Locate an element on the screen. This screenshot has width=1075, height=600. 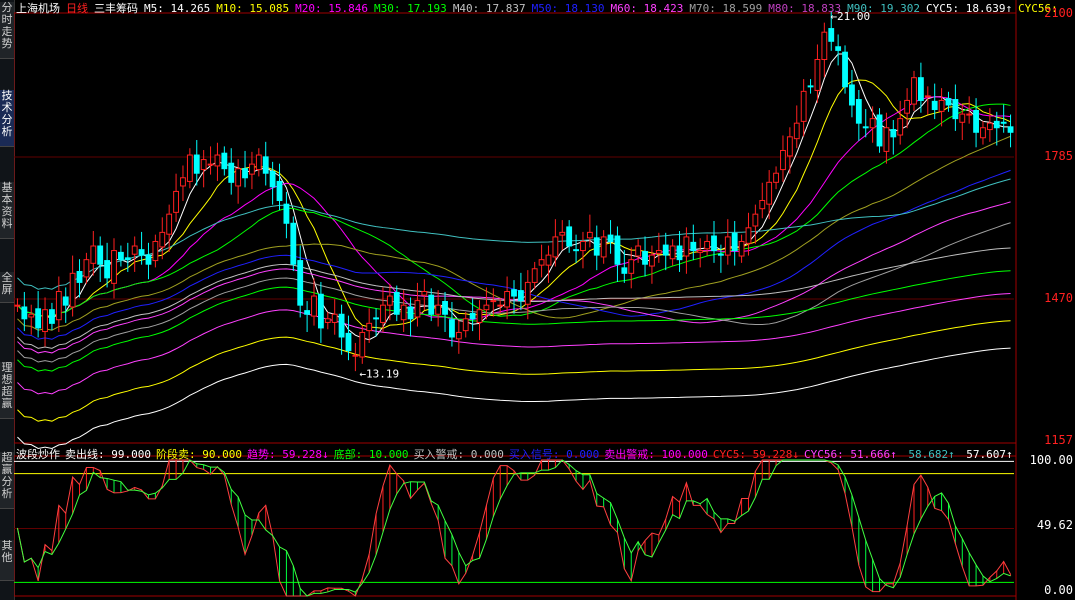
indicator-value-1: 阶段卖: 90.000 is located at coordinates (198, 454).